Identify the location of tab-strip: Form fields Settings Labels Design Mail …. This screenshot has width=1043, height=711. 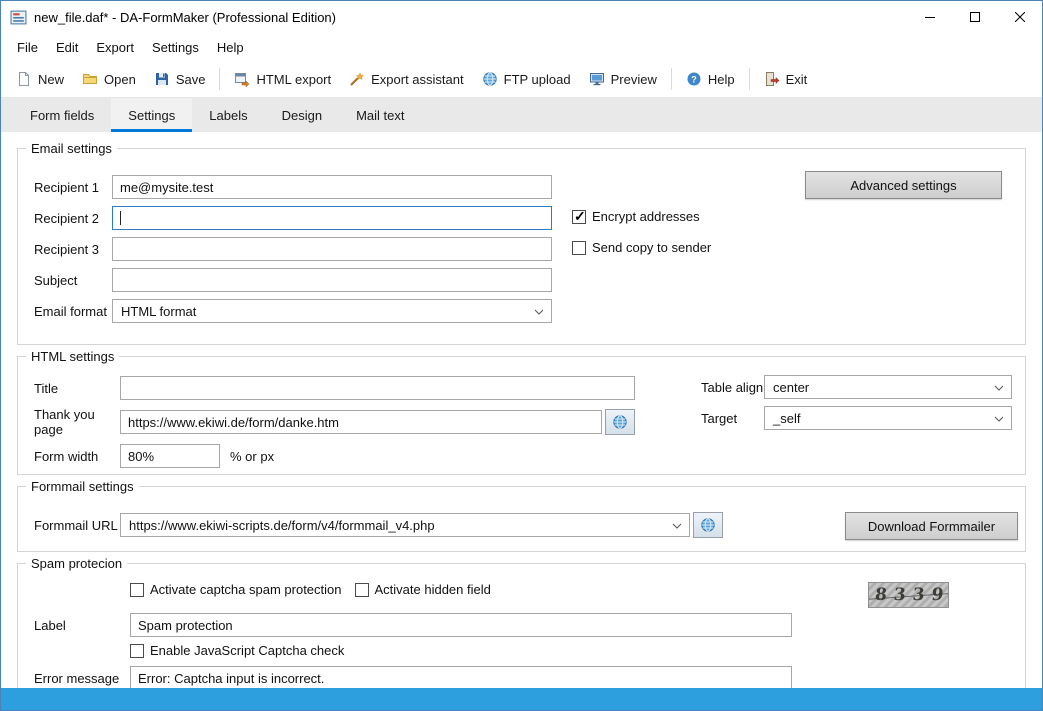
(521, 115).